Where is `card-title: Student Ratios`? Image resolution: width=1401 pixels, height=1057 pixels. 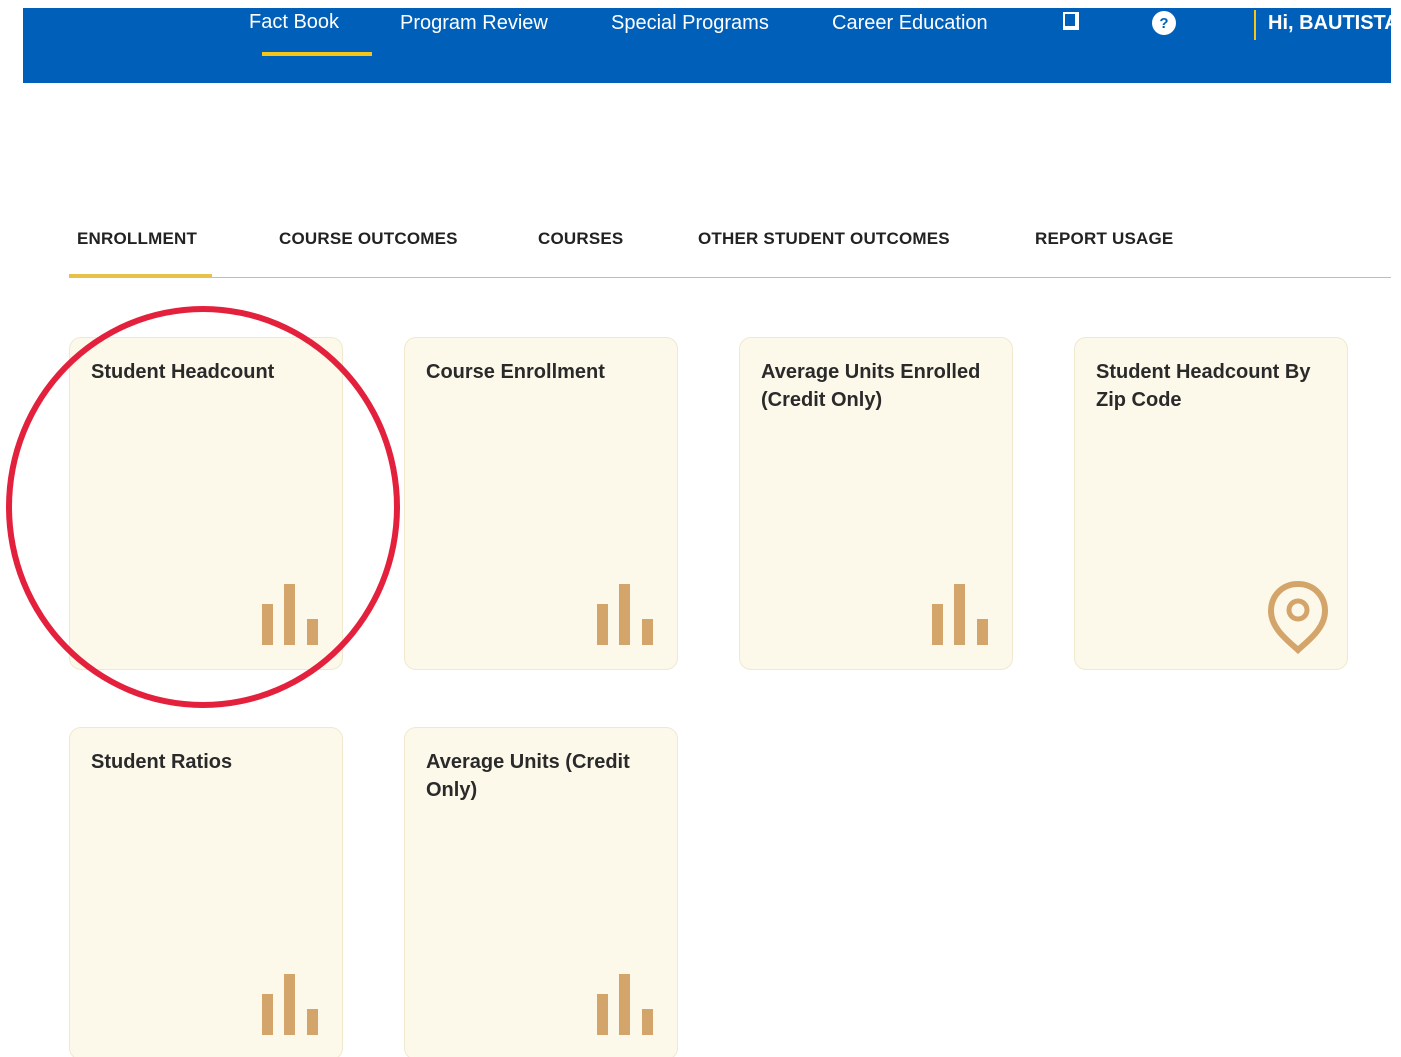
card-title: Student Ratios is located at coordinates (162, 762).